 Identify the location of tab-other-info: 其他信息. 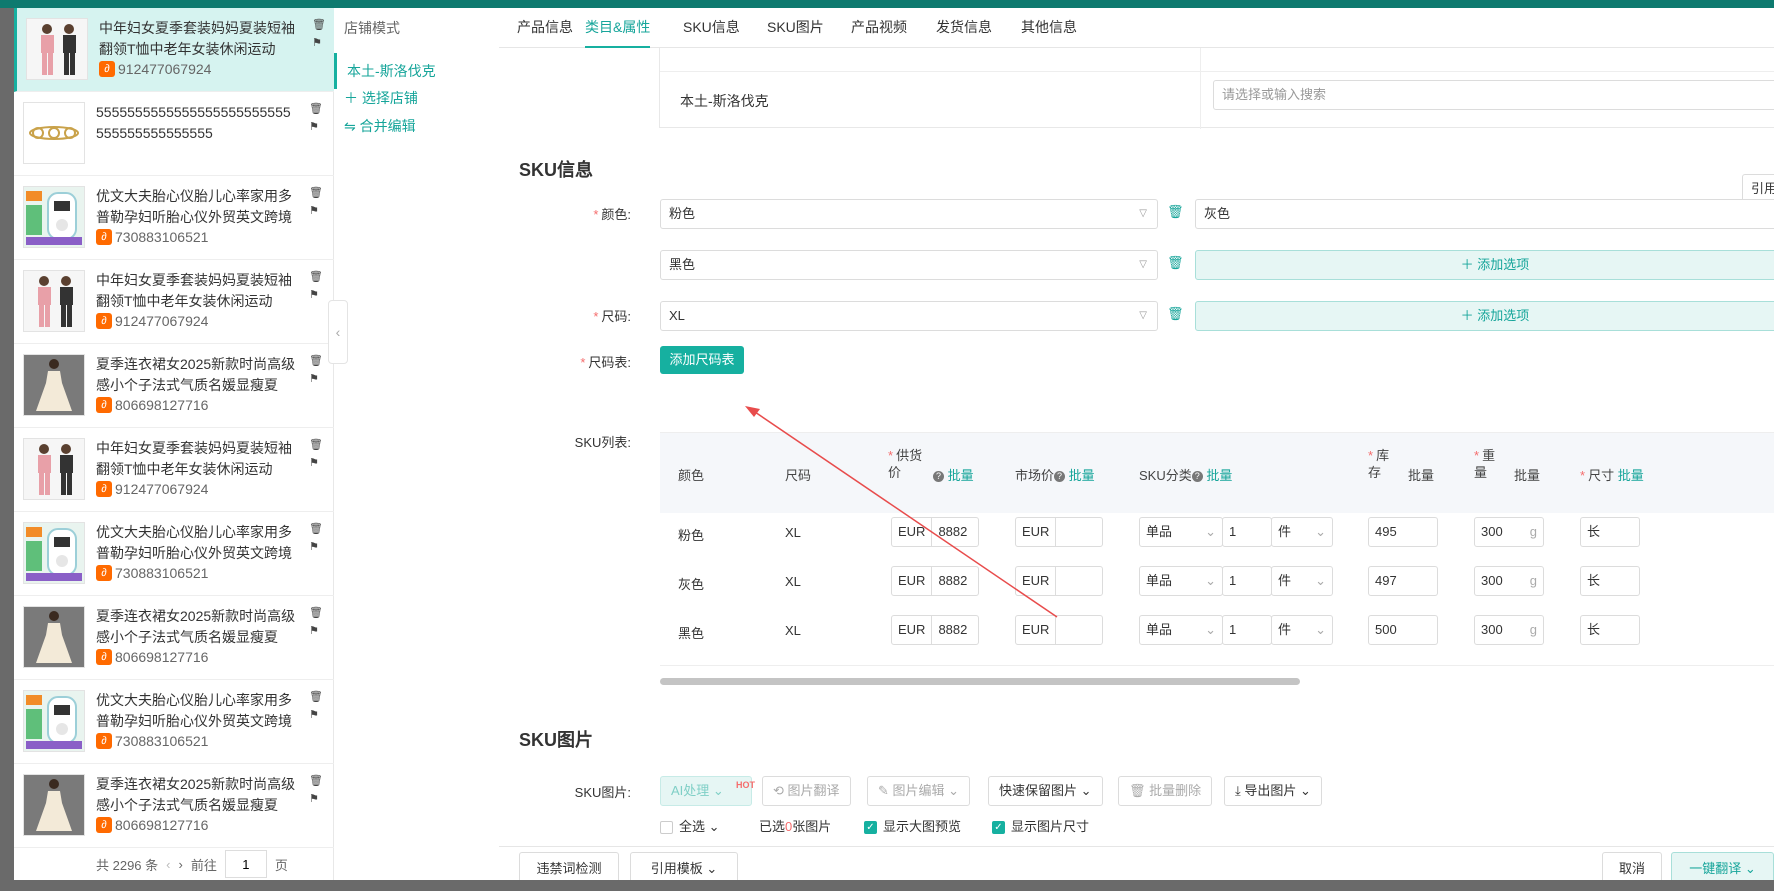
(1049, 28).